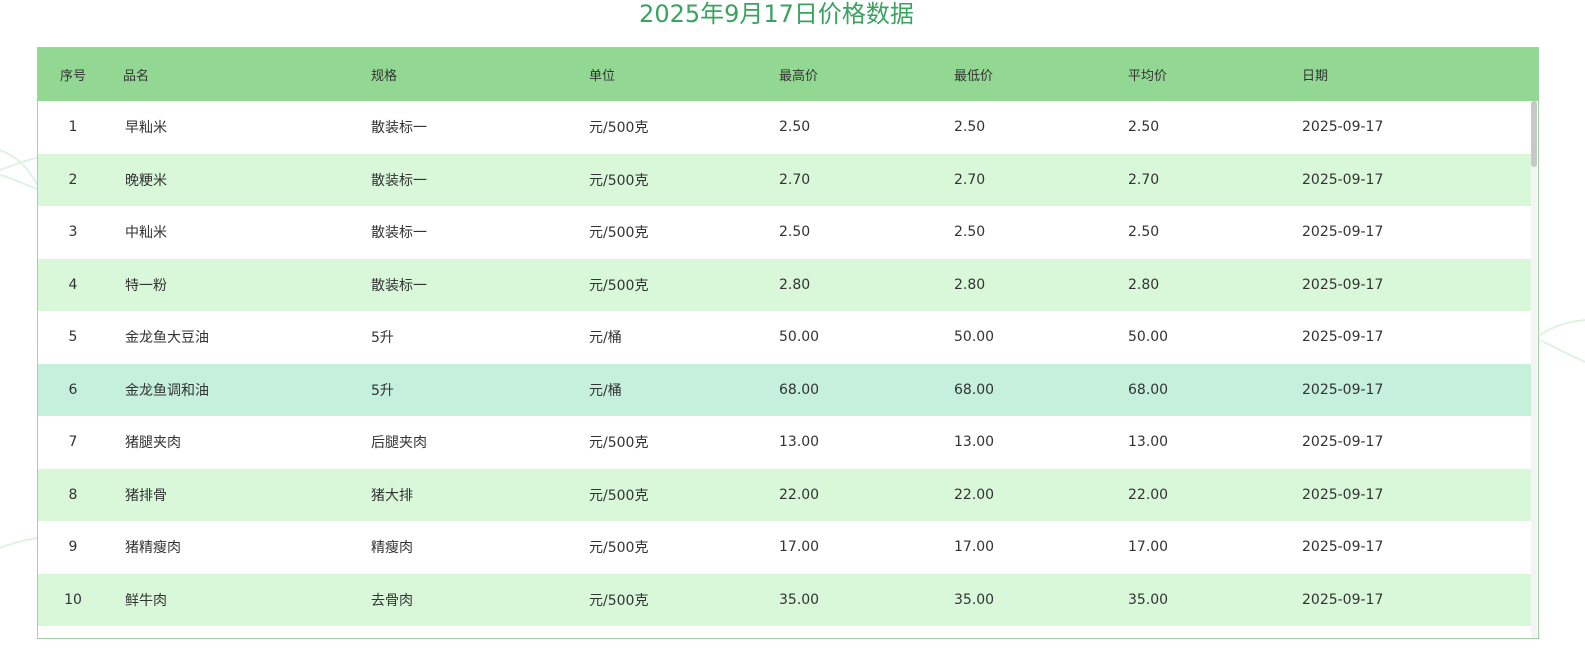 Image resolution: width=1585 pixels, height=667 pixels. I want to click on cell-index: 1, so click(73, 127).